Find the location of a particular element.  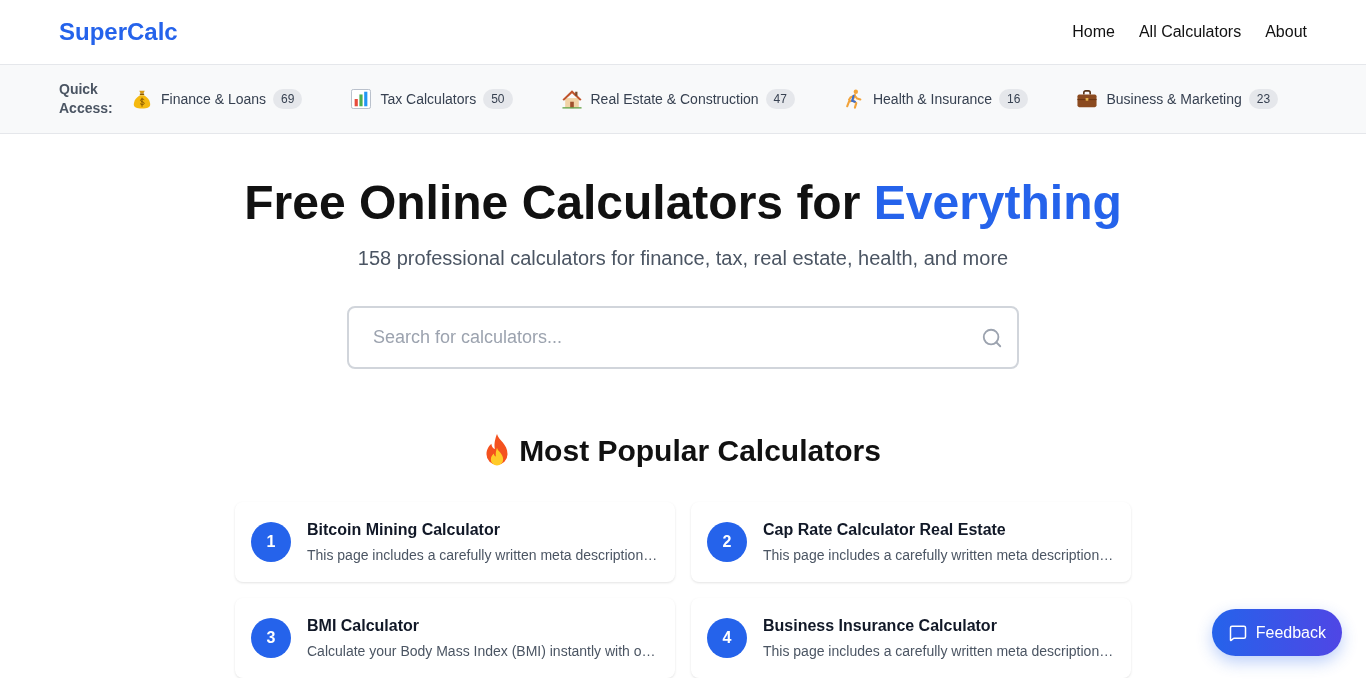

feedback-button: Feedback is located at coordinates (1276, 632).